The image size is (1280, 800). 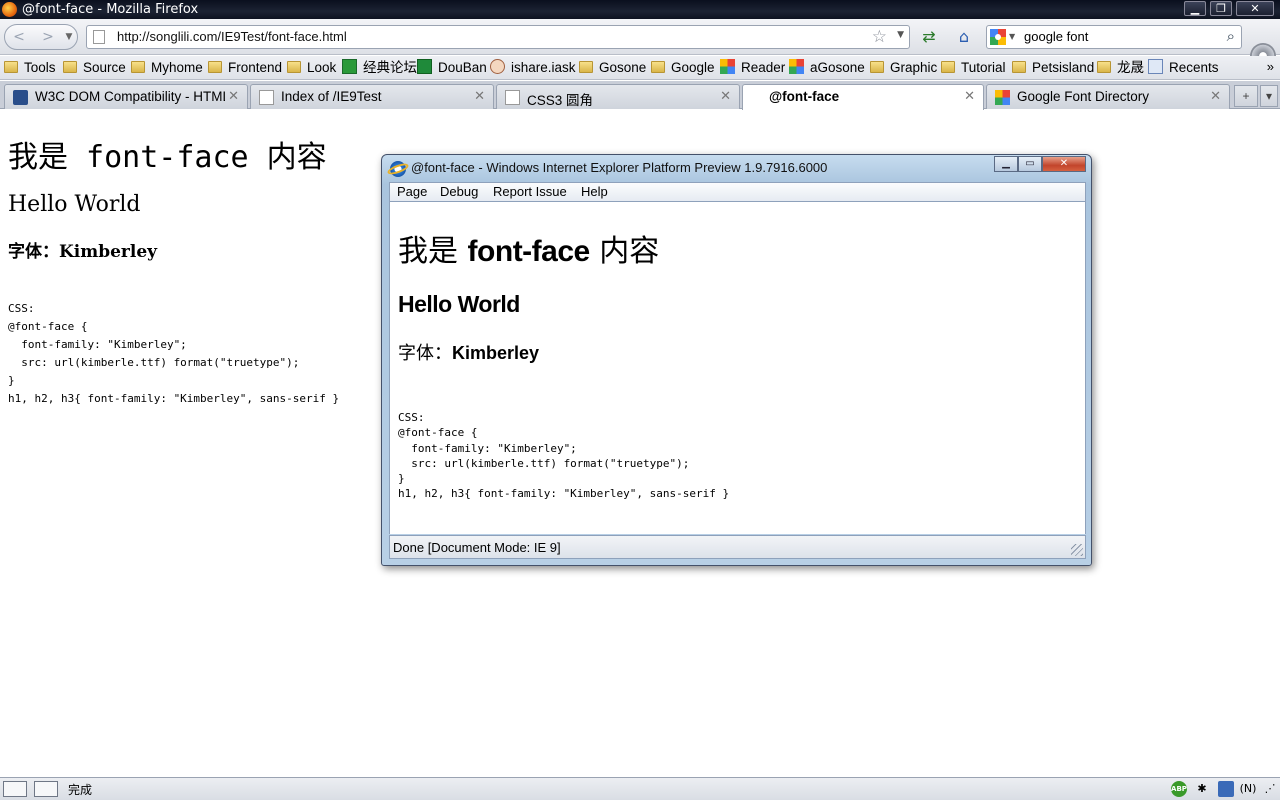 I want to click on tab-w3c-dom: W3C DOM Compatibility - HTML ✕, so click(x=126, y=96).